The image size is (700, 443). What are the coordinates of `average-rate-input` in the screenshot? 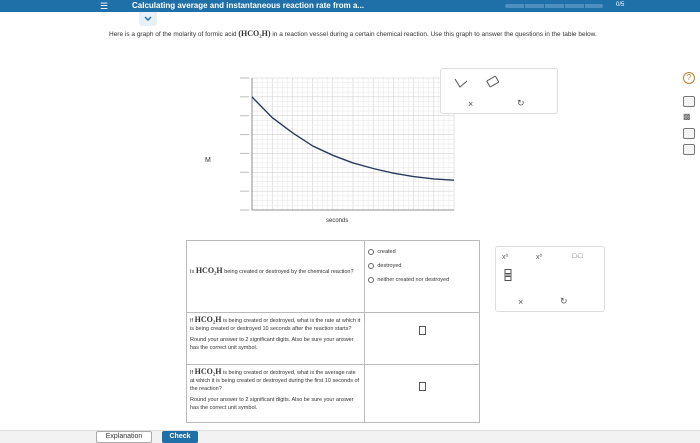 It's located at (422, 386).